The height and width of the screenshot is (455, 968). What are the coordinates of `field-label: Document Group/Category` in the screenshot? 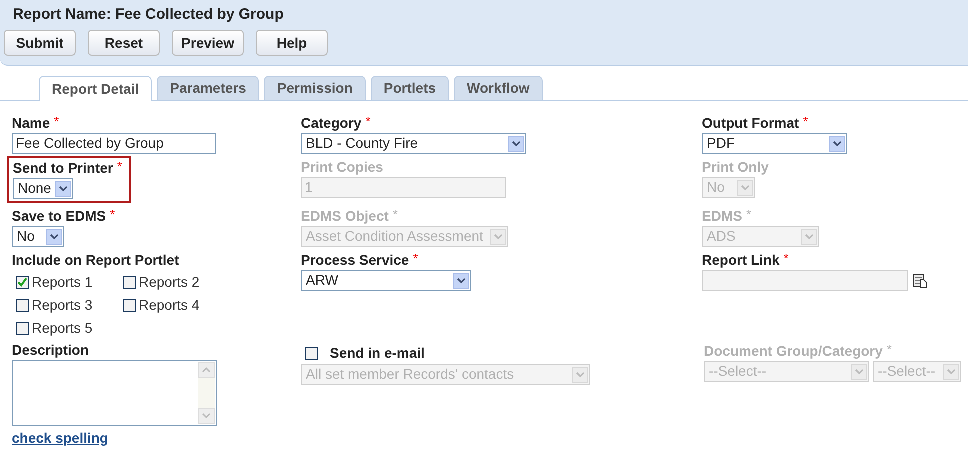 It's located at (793, 351).